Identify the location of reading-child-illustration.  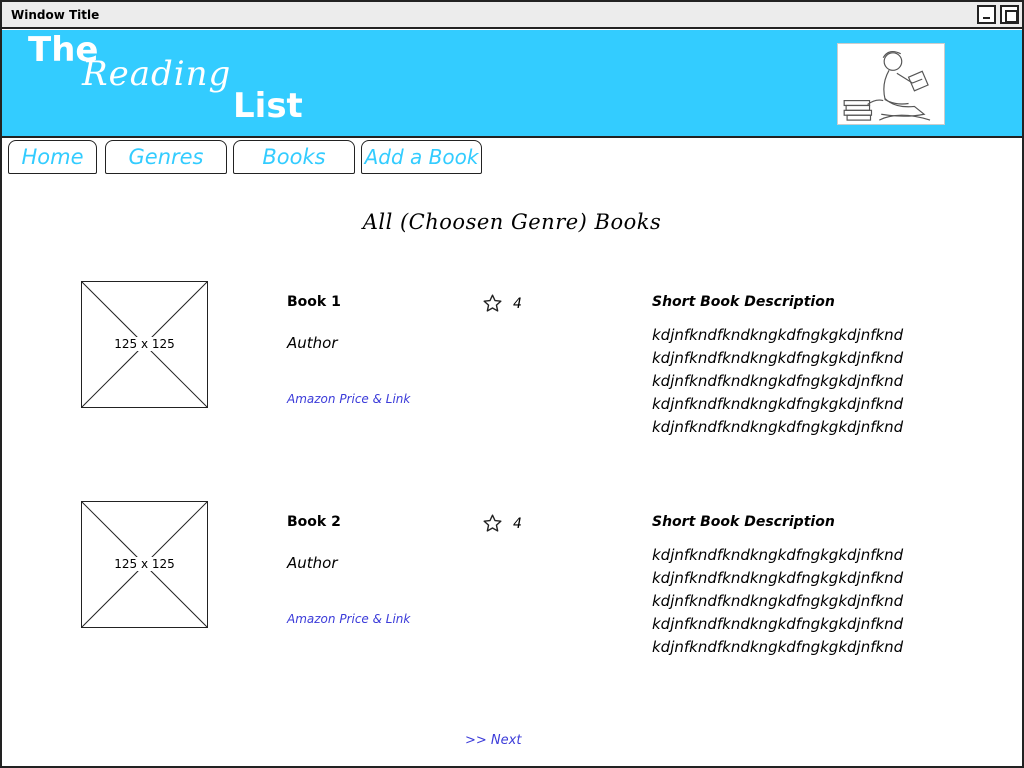
(891, 84).